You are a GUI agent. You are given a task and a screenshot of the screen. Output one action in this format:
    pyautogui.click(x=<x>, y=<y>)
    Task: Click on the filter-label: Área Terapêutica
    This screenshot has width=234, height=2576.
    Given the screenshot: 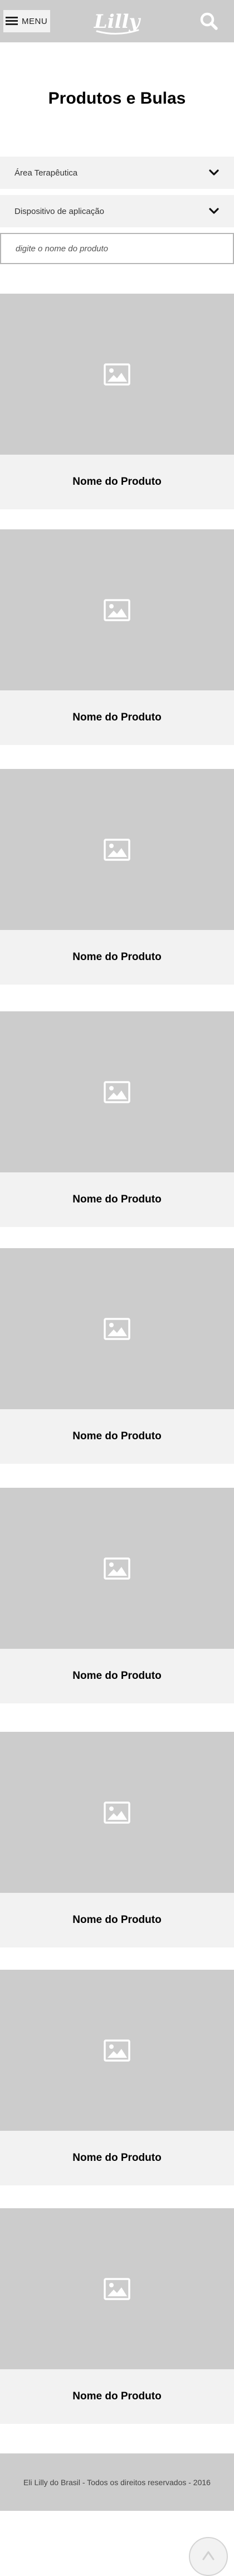 What is the action you would take?
    pyautogui.click(x=46, y=173)
    